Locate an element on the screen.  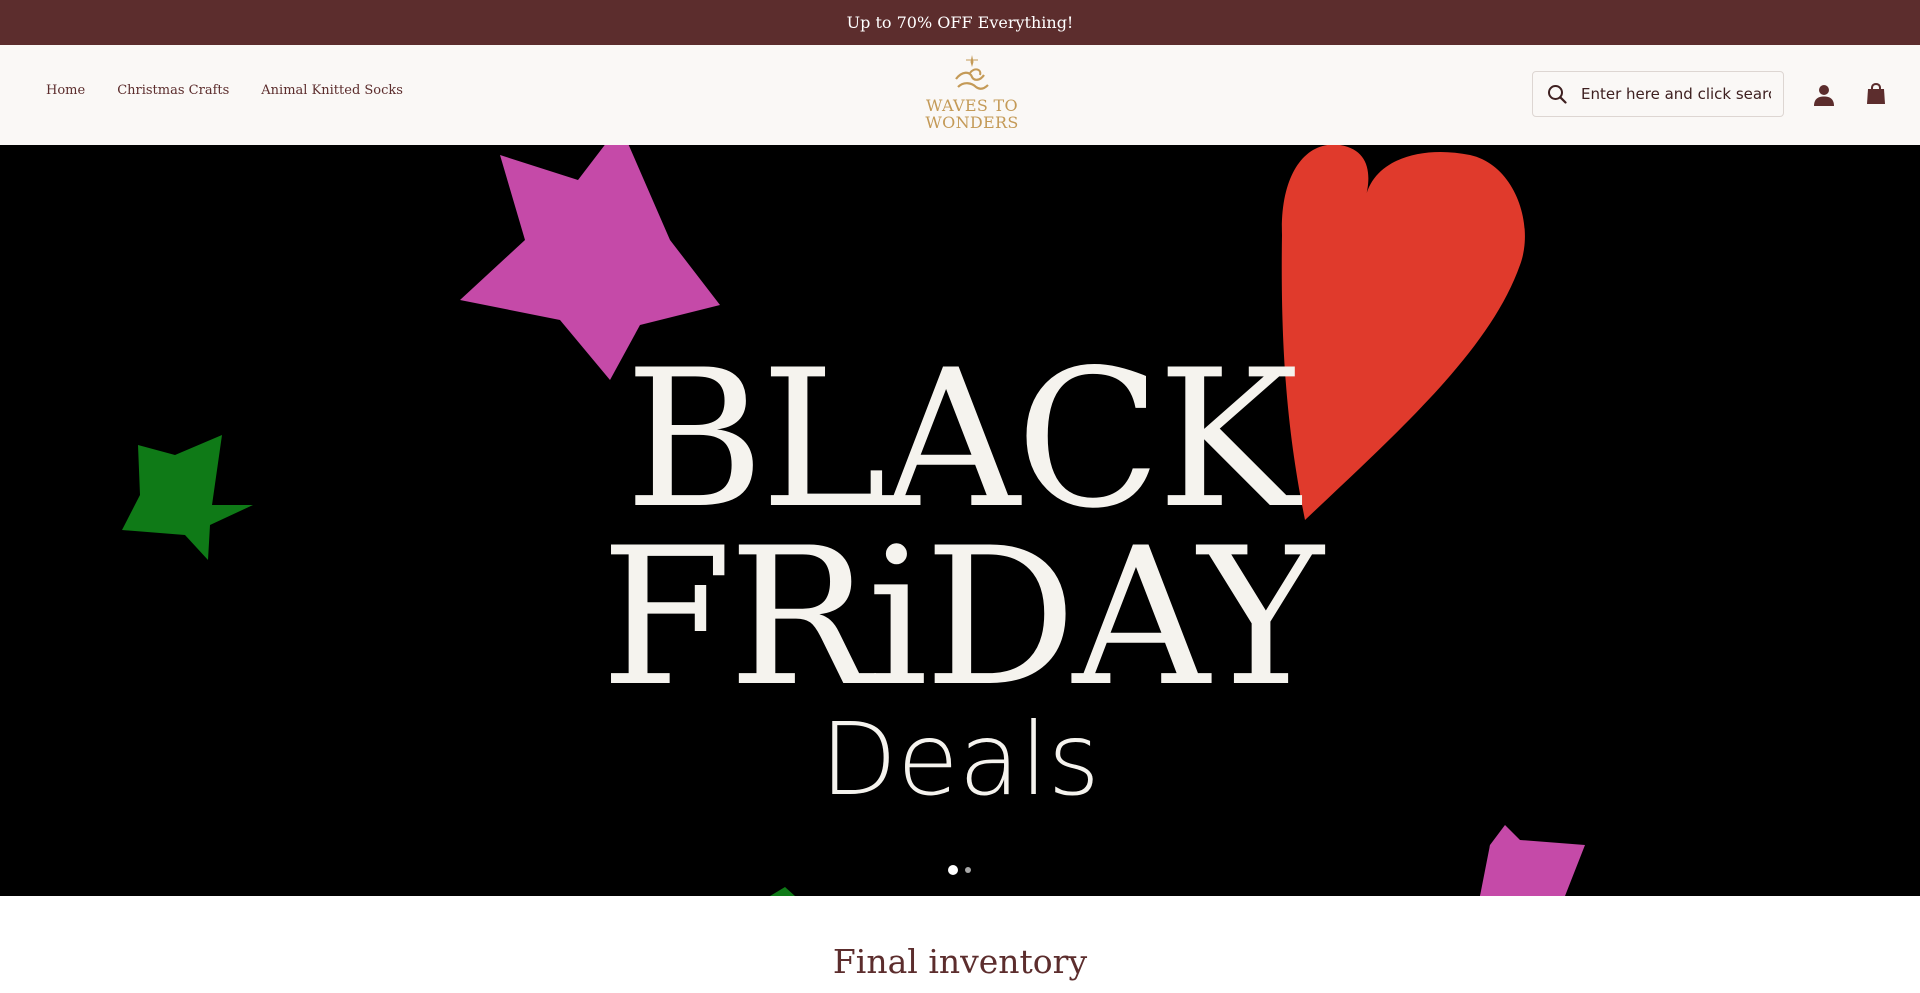
user-icon is located at coordinates (1824, 95).